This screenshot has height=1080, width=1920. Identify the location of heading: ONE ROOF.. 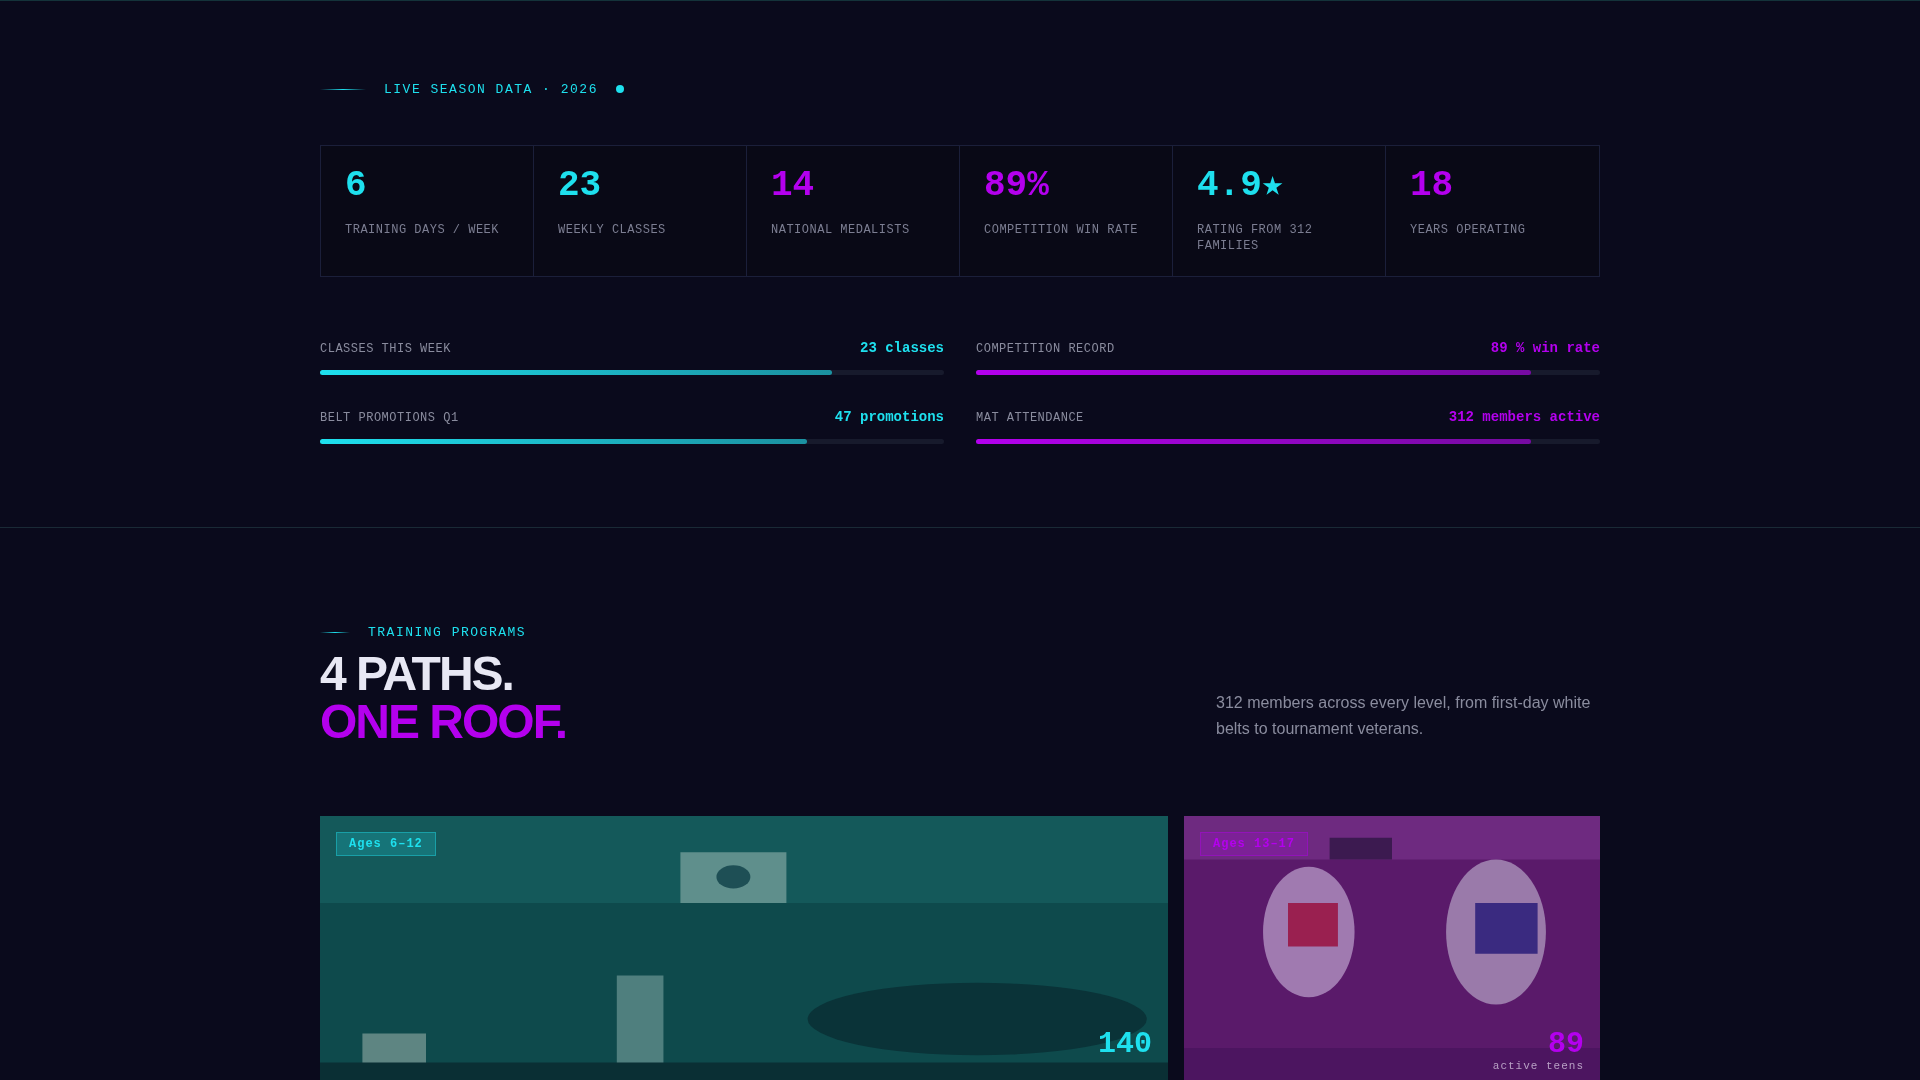
(443, 722).